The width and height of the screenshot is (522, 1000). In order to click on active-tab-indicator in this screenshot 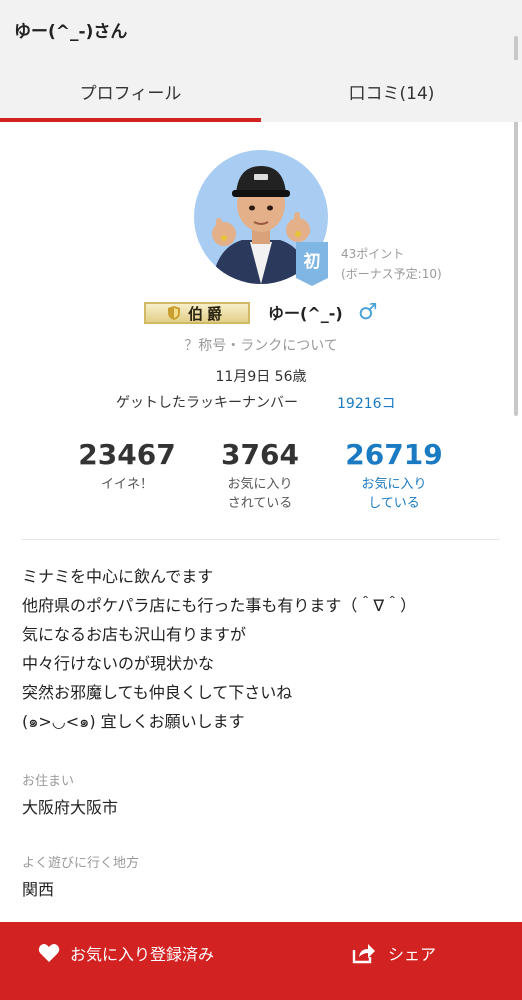, I will do `click(130, 120)`.